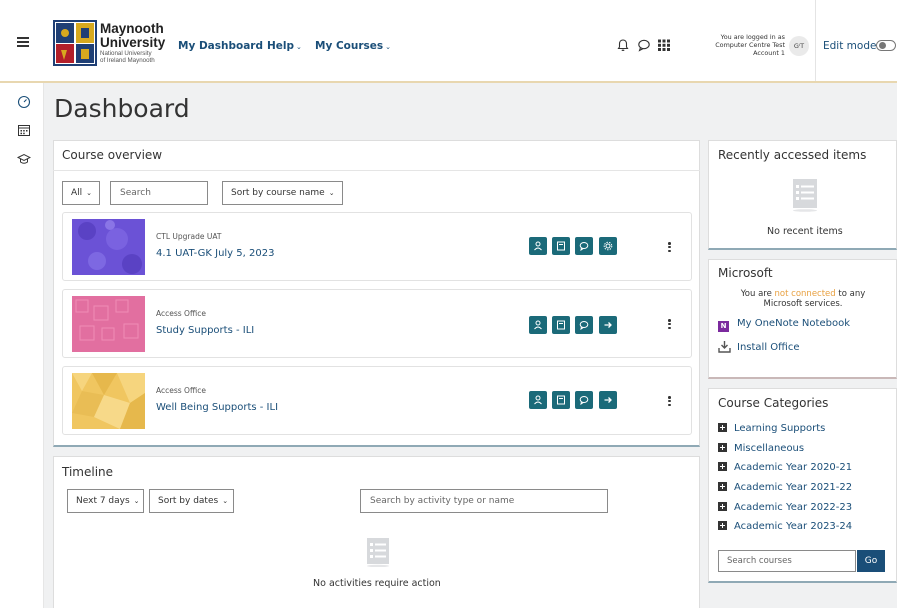  Describe the element at coordinates (24, 130) in the screenshot. I see `calendar-icon` at that location.